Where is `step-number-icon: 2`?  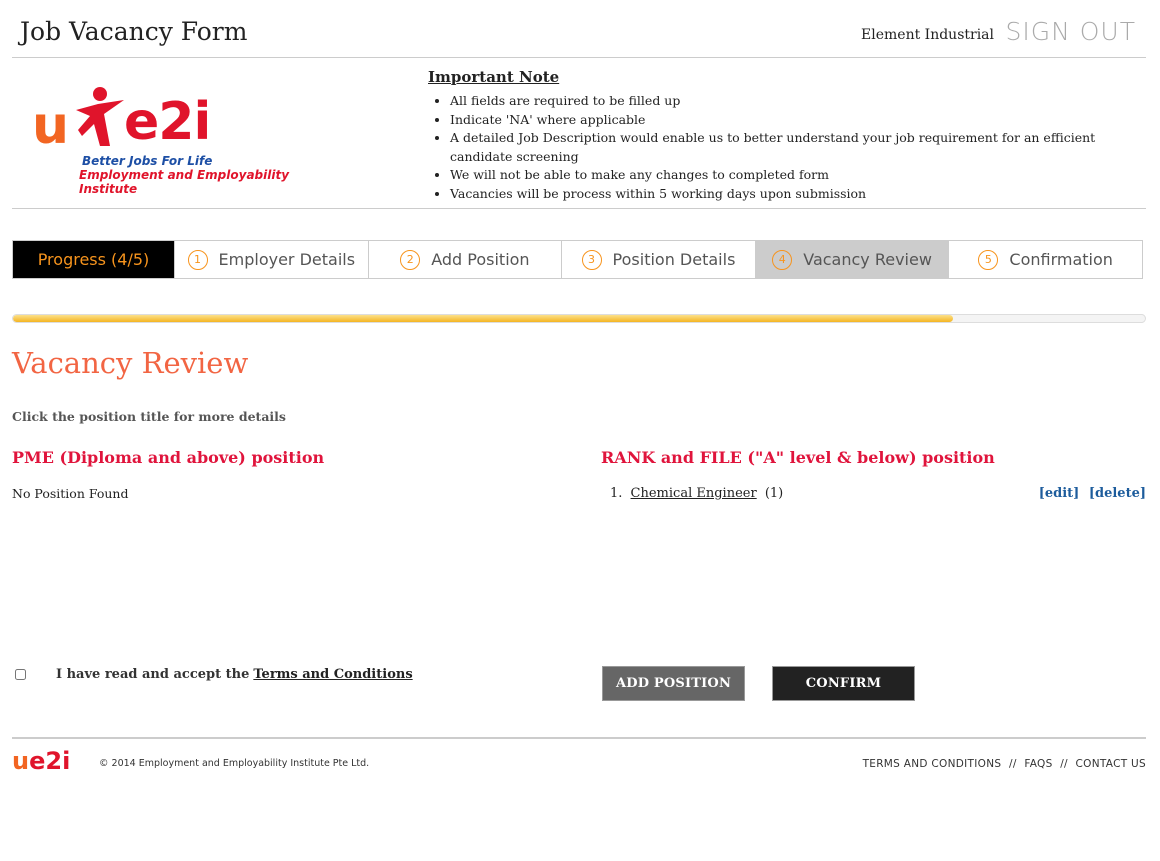 step-number-icon: 2 is located at coordinates (410, 259).